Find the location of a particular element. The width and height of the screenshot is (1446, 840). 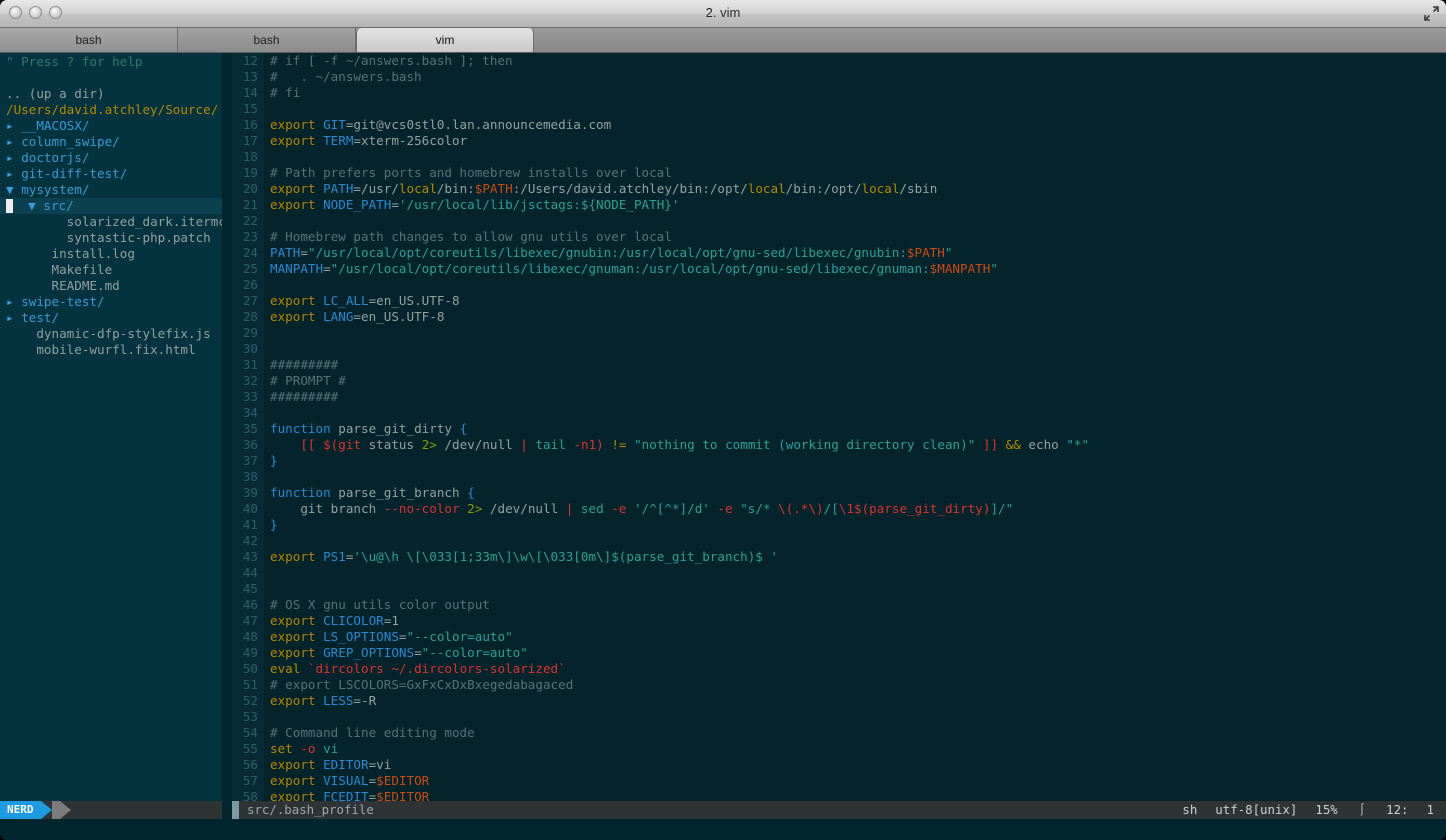

line-number: 42 is located at coordinates (248, 541).